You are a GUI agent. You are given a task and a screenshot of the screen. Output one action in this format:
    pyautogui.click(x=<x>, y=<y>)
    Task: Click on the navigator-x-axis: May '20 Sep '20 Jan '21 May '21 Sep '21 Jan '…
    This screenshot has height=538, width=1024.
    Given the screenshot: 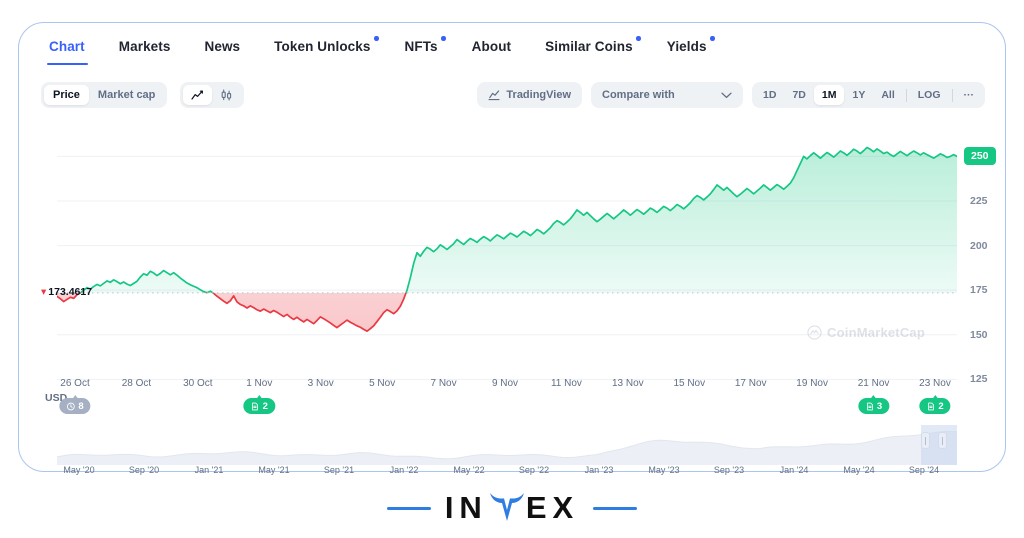 What is the action you would take?
    pyautogui.click(x=507, y=473)
    